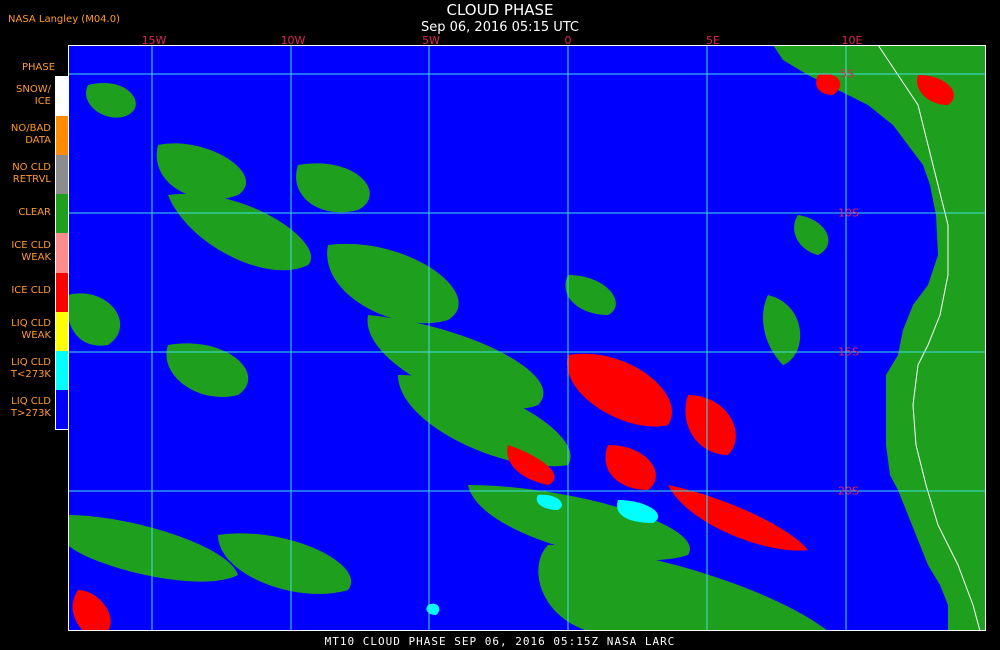 Image resolution: width=1000 pixels, height=650 pixels. I want to click on legend-label: NO CLD RETRVL, so click(31, 173).